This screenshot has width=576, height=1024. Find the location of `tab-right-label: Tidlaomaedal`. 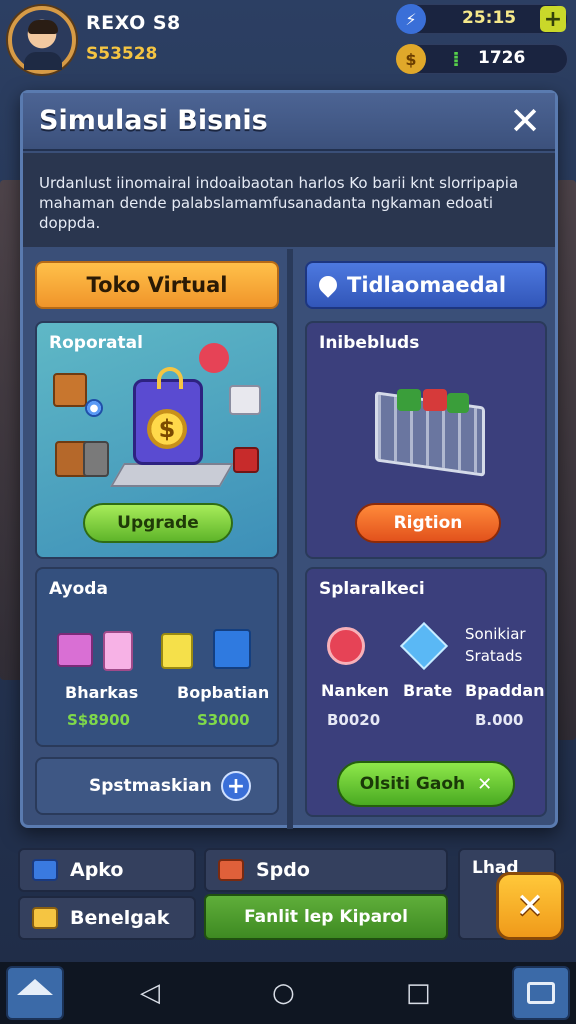

tab-right-label: Tidlaomaedal is located at coordinates (427, 285).